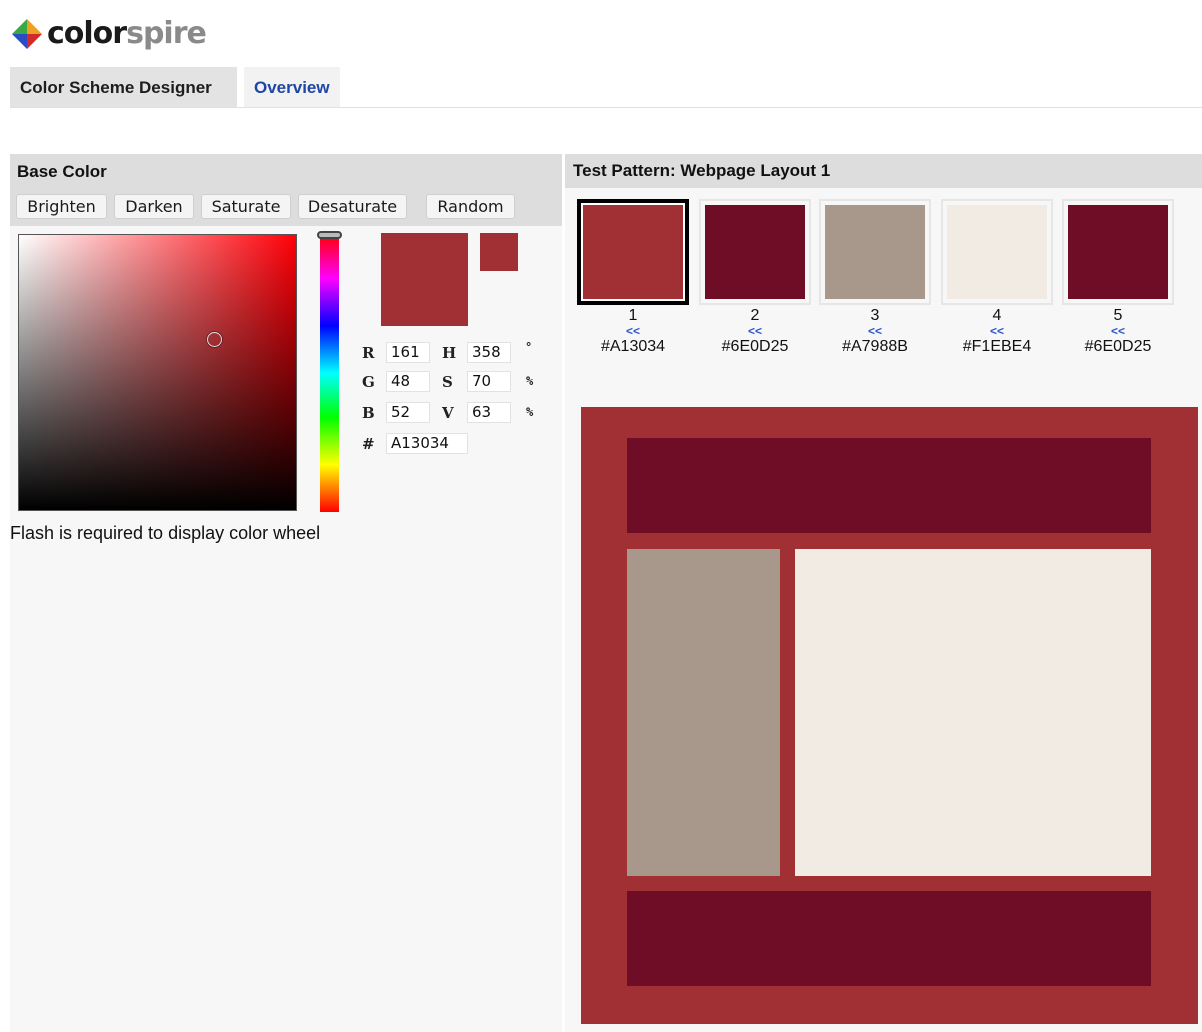 The width and height of the screenshot is (1202, 1032). What do you see at coordinates (997, 331) in the screenshot?
I see `swatch-4-apply-arrow: <<` at bounding box center [997, 331].